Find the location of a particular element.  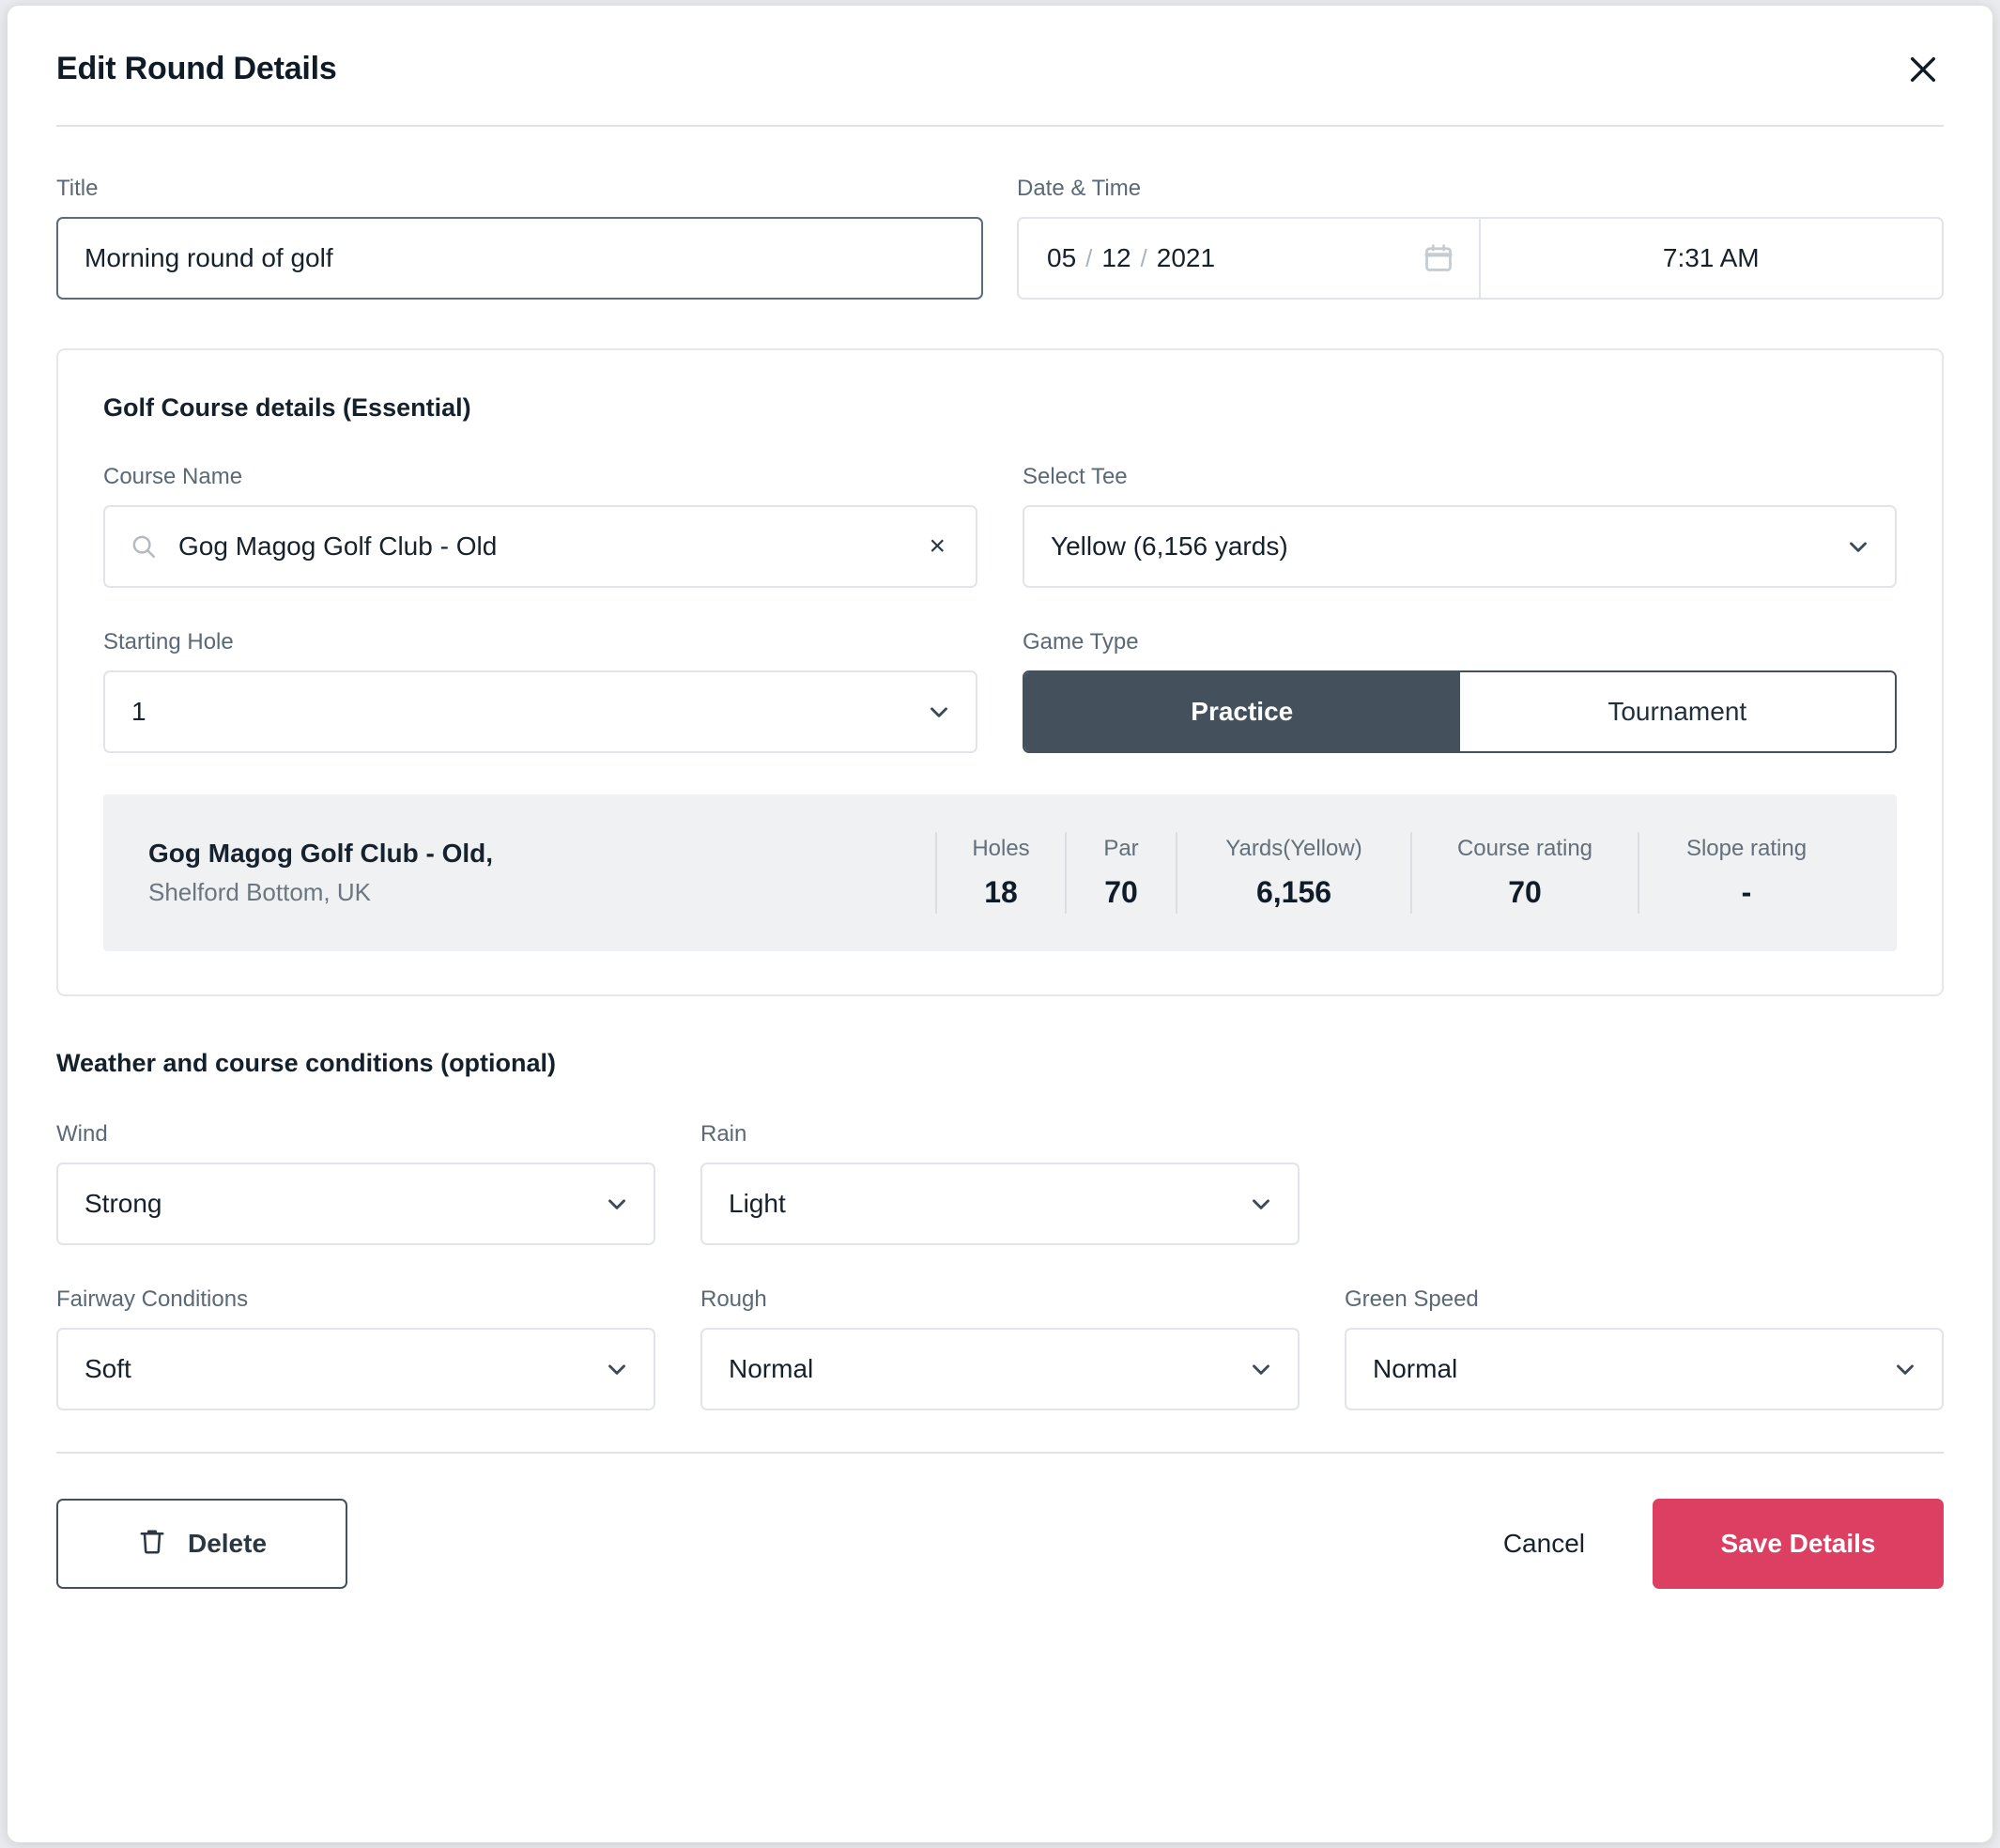

course-name-value: Gog Magog Golf Club - Old is located at coordinates (338, 546).